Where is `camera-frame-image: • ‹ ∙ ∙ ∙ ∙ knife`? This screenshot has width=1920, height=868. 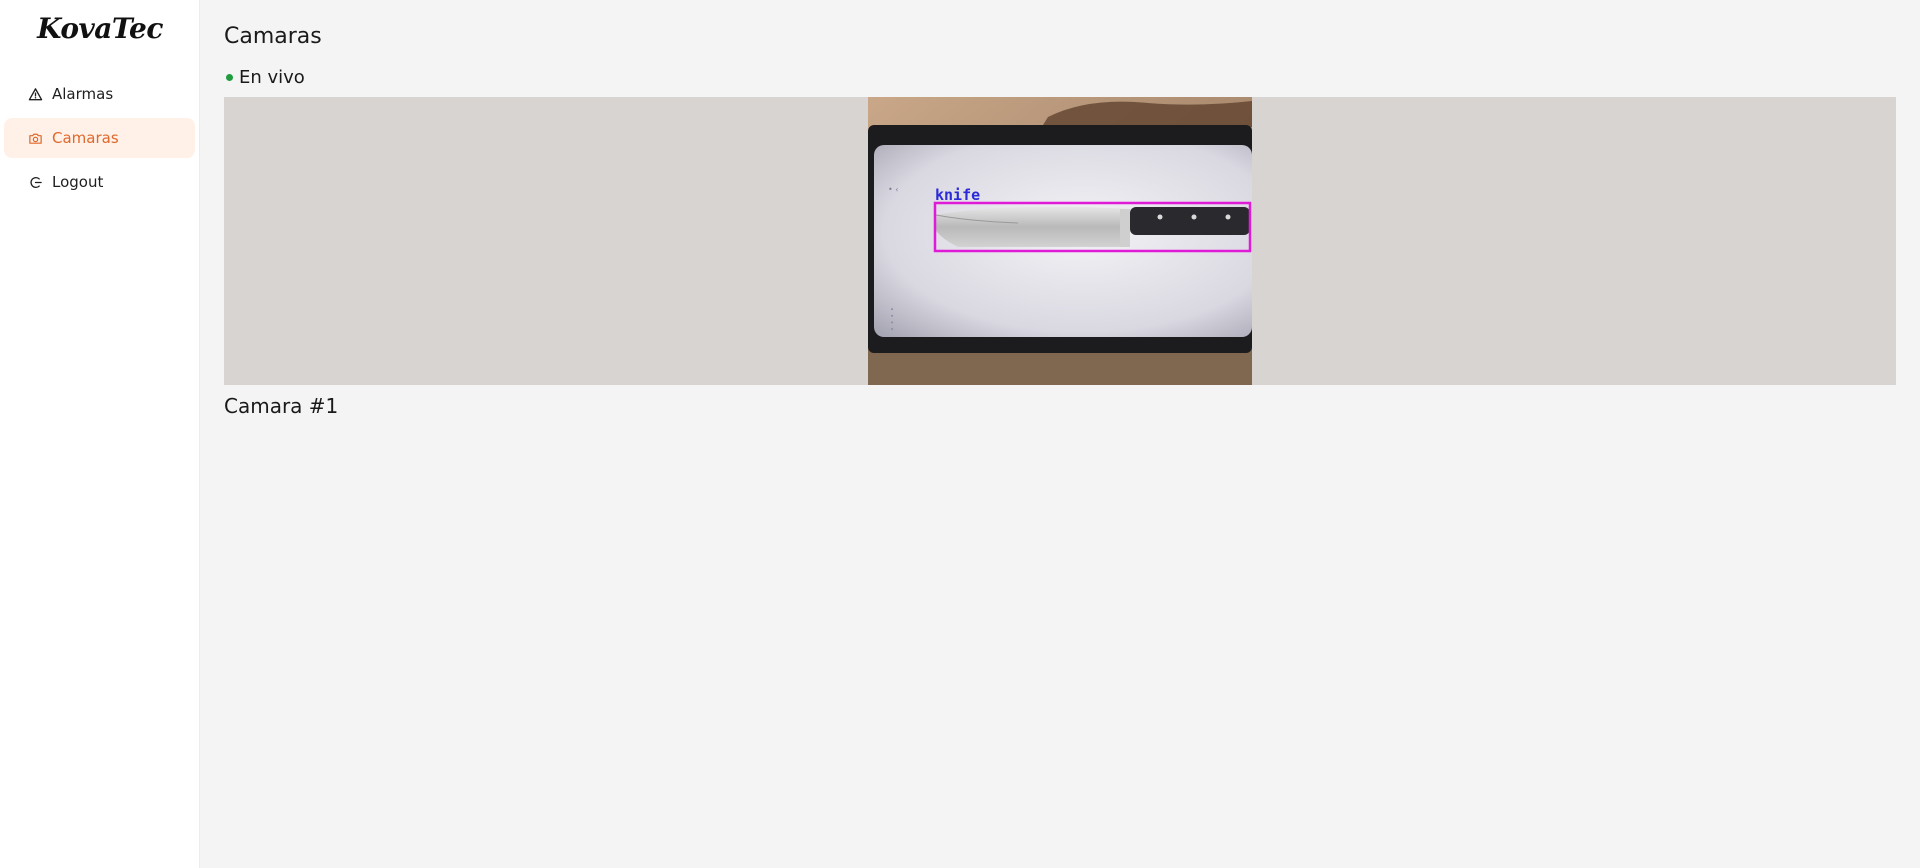
camera-frame-image: • ‹ ∙ ∙ ∙ ∙ knife is located at coordinates (1060, 241).